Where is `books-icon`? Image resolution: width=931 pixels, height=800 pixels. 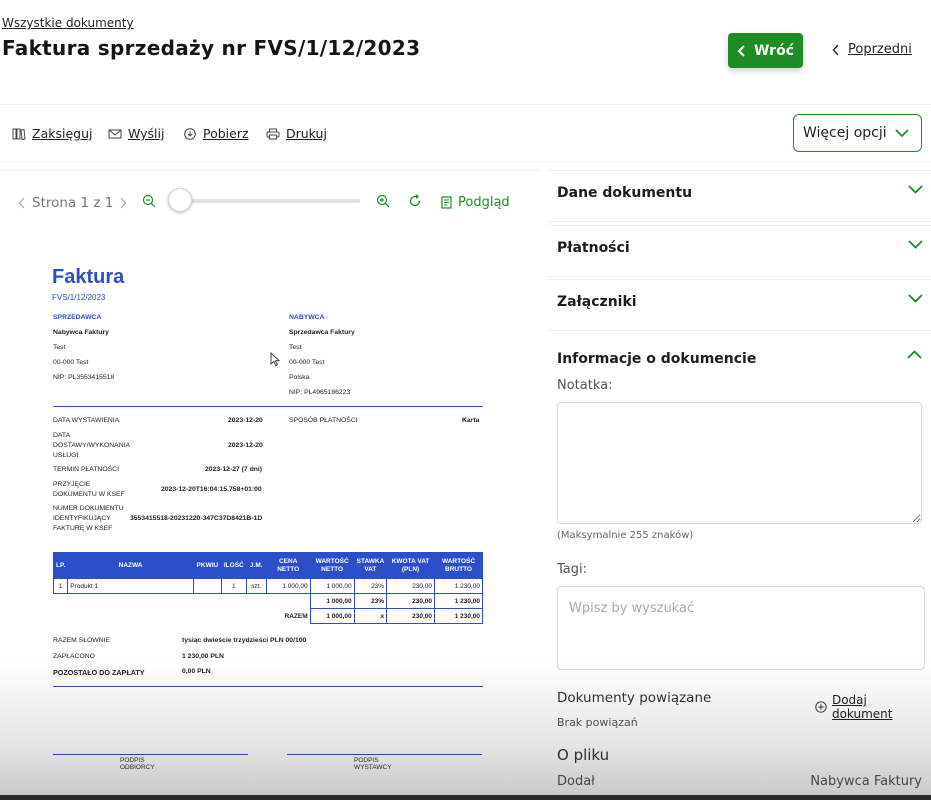 books-icon is located at coordinates (19, 134).